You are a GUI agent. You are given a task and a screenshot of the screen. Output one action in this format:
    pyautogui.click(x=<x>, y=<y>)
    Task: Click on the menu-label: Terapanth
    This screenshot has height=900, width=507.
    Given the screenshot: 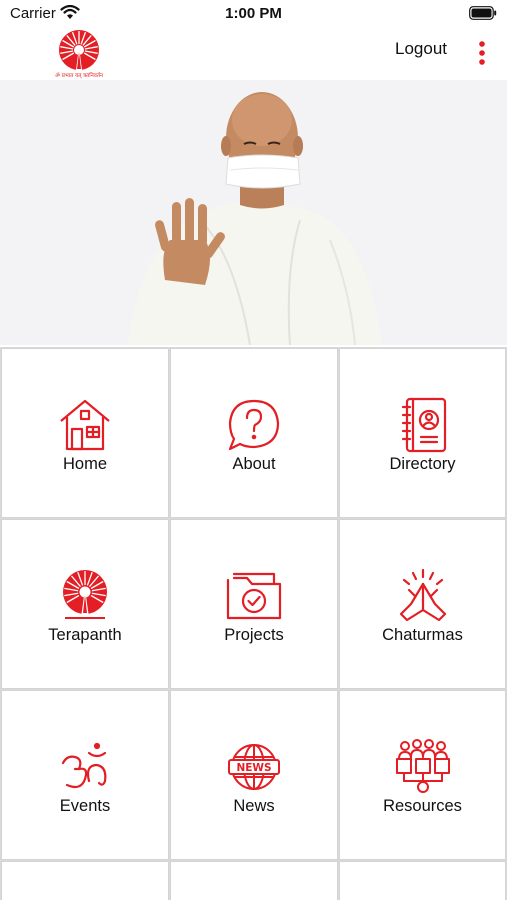 What is the action you would take?
    pyautogui.click(x=85, y=635)
    